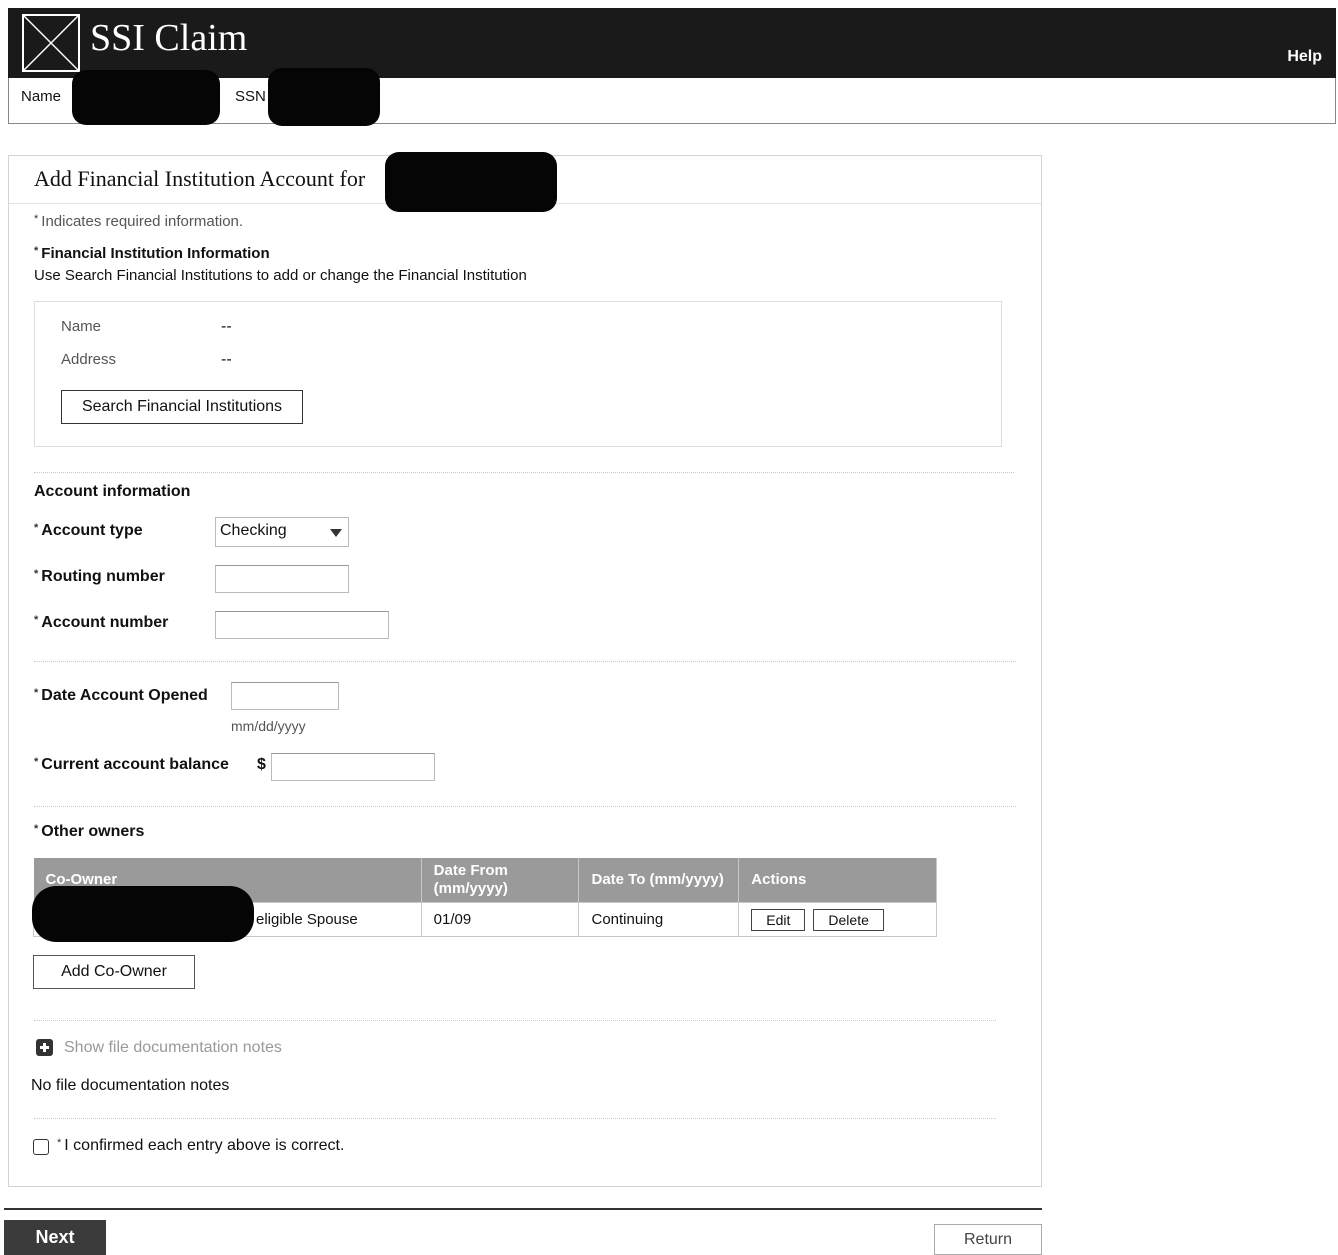  Describe the element at coordinates (182, 407) in the screenshot. I see `search-financial-institutions-button: Search Financial Institutions` at that location.